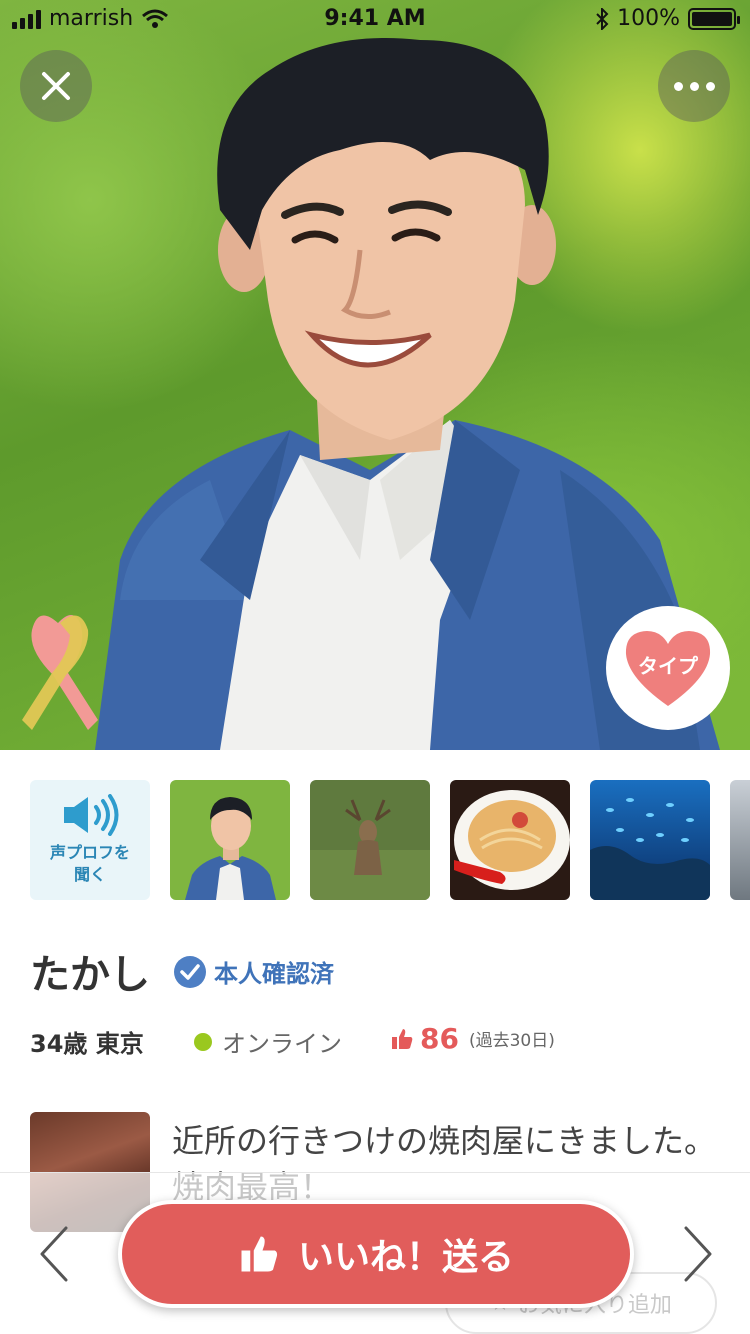 The height and width of the screenshot is (1334, 750). Describe the element at coordinates (405, 1257) in the screenshot. I see `send-like-label: いいね！送る` at that location.